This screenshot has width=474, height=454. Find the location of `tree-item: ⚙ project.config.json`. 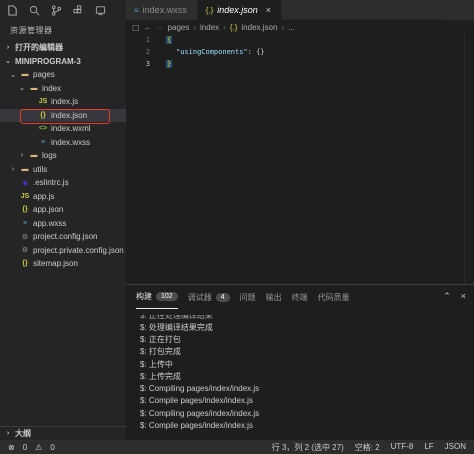

tree-item: ⚙ project.config.json is located at coordinates (63, 237).